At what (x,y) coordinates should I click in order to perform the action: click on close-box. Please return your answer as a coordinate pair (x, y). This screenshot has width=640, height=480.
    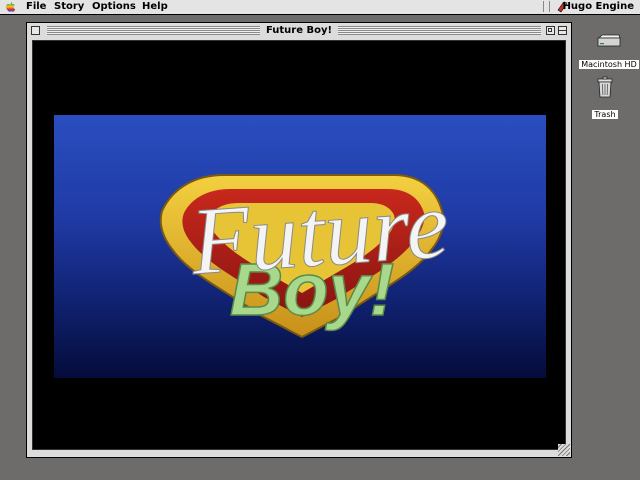
    Looking at the image, I should click on (35, 30).